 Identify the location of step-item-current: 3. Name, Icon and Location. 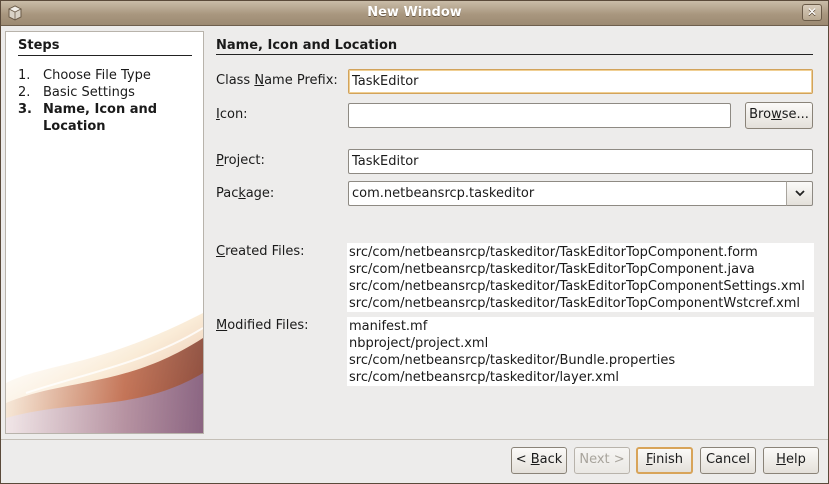
(88, 118).